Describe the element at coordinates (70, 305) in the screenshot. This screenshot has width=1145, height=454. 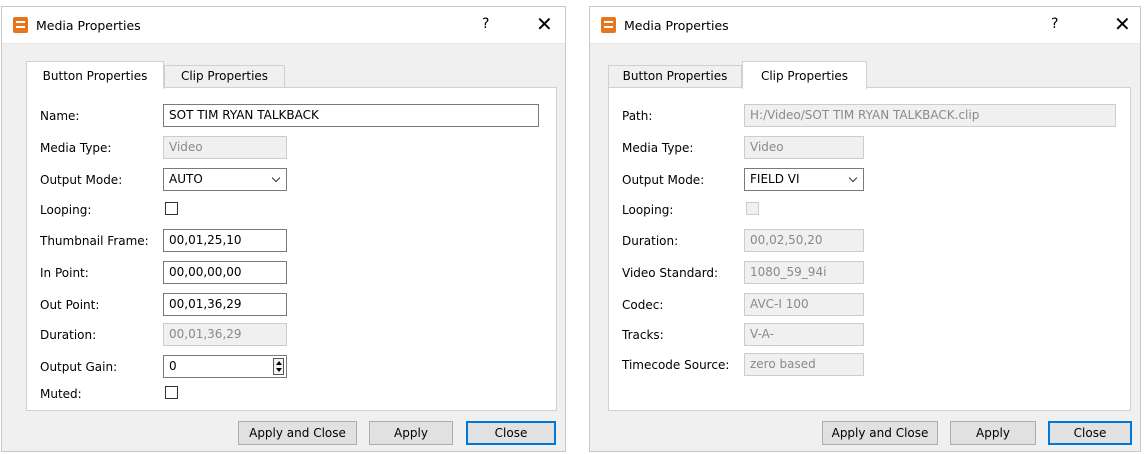
I see `out-point-label: Out Point:` at that location.